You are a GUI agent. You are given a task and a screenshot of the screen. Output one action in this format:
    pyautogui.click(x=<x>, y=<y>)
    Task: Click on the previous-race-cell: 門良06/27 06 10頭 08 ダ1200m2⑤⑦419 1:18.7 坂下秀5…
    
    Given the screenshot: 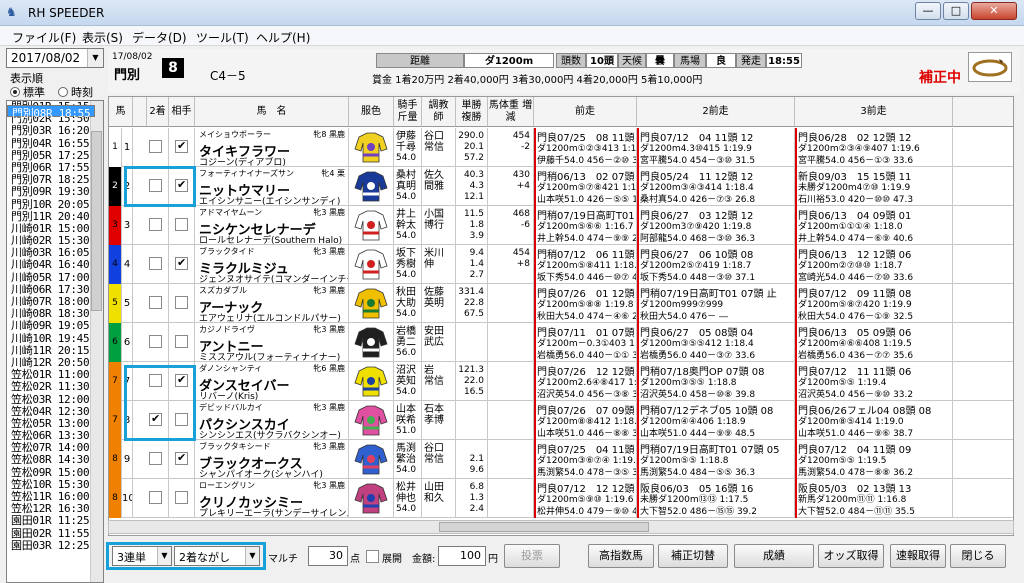 What is the action you would take?
    pyautogui.click(x=716, y=264)
    